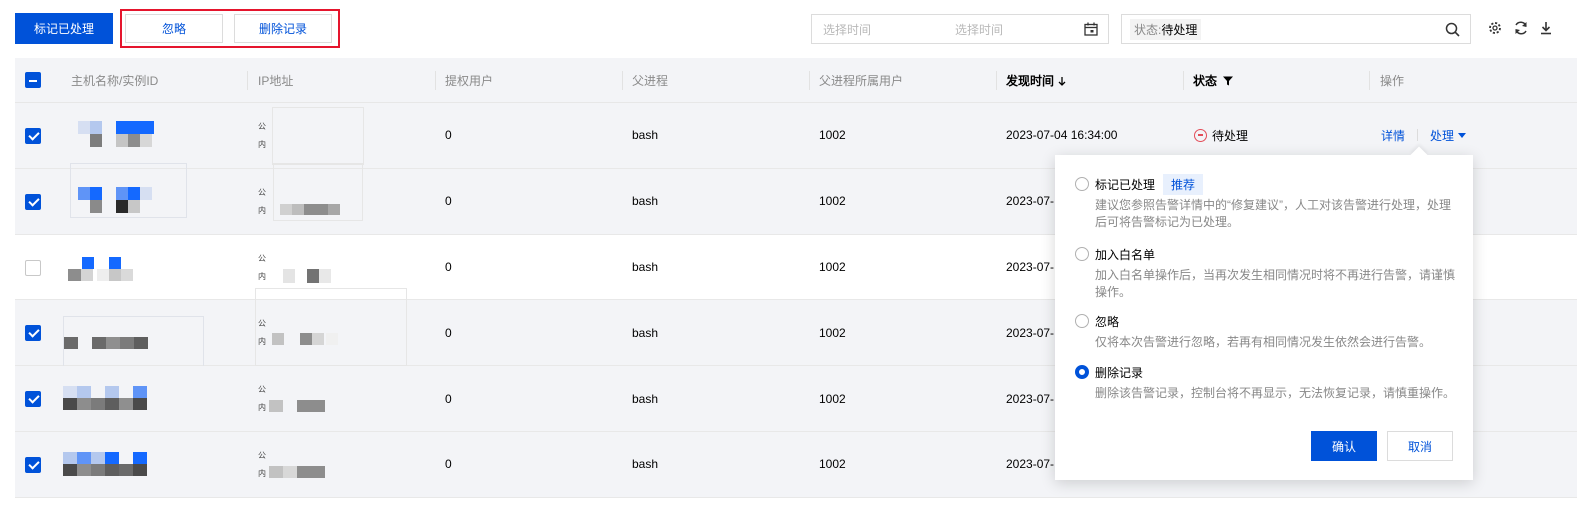  I want to click on col-found-time: 发现时间, so click(1036, 80).